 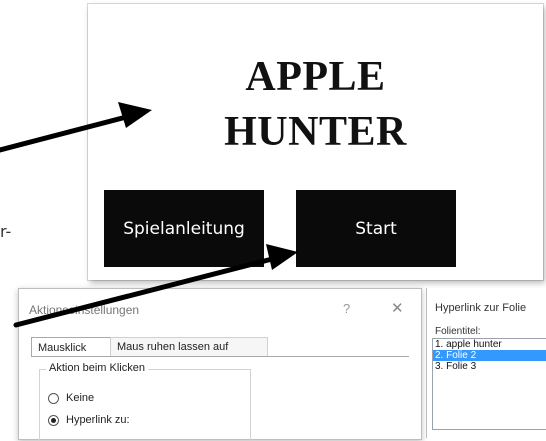 What do you see at coordinates (71, 347) in the screenshot?
I see `tab-mausklick: Mausklick` at bounding box center [71, 347].